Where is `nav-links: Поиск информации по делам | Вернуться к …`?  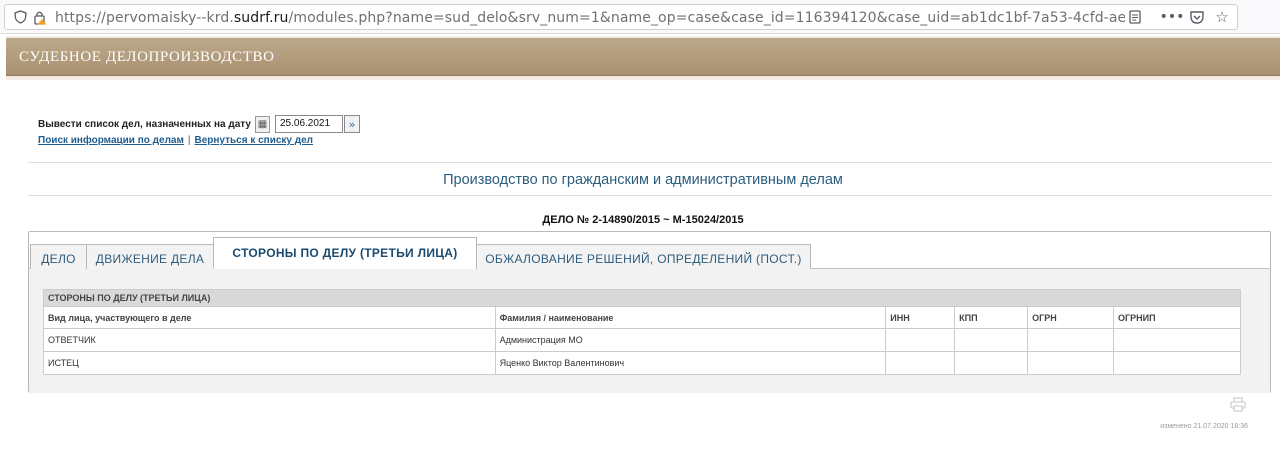
nav-links: Поиск информации по делам | Вернуться к … is located at coordinates (175, 140).